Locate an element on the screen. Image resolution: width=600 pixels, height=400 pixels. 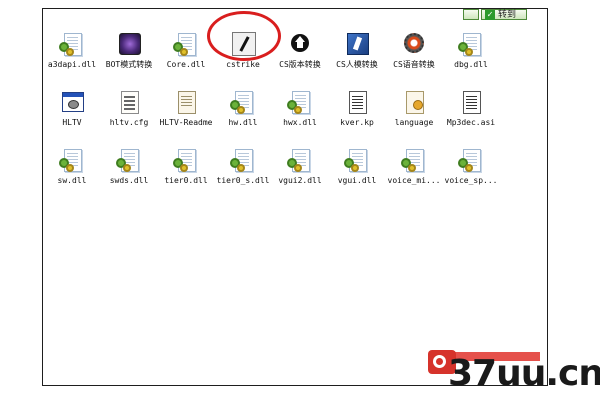
file-item-sw: sw.dll is located at coordinates (72, 166).